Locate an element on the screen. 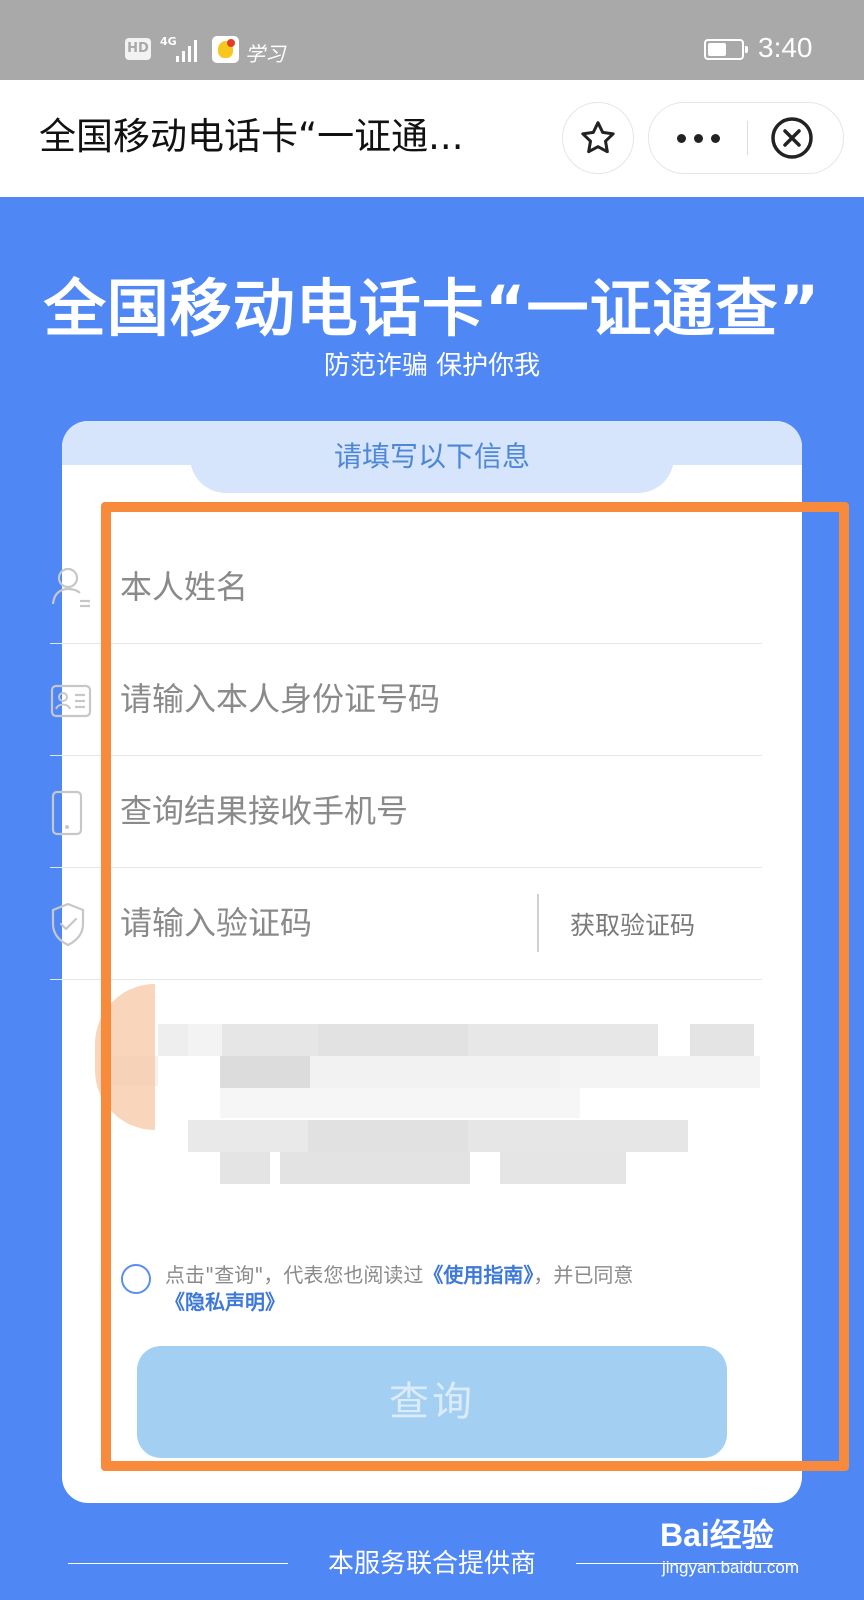 The image size is (864, 1600). baidu-watermark: Bai经验 jingyan.baidu.com is located at coordinates (755, 1550).